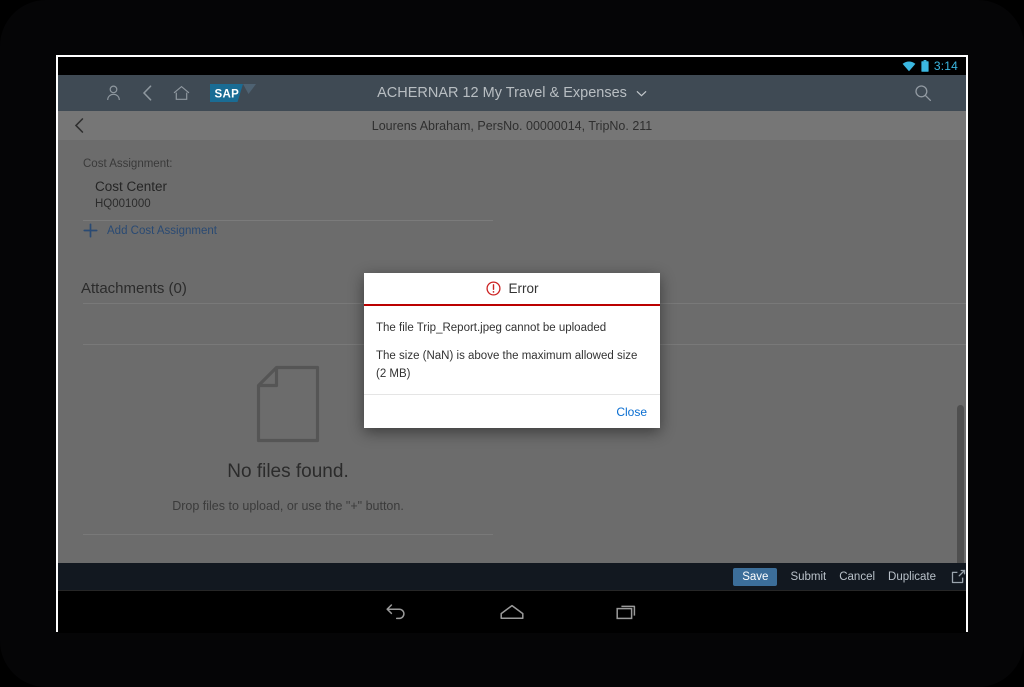 The height and width of the screenshot is (687, 1024). Describe the element at coordinates (631, 412) in the screenshot. I see `close-button: Close` at that location.